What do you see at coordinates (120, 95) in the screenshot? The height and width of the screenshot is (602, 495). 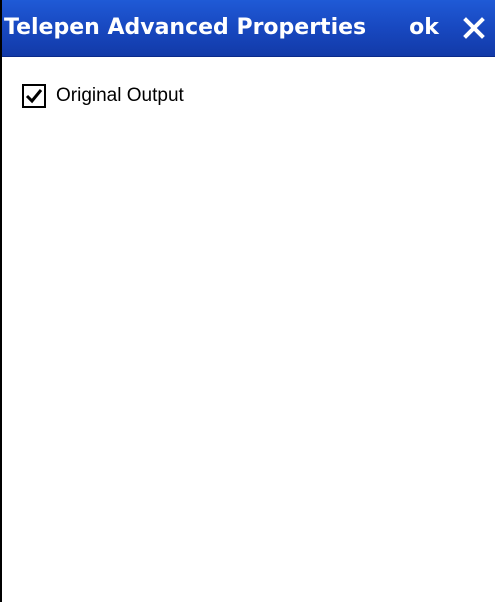 I see `original-output-label: Original Output` at bounding box center [120, 95].